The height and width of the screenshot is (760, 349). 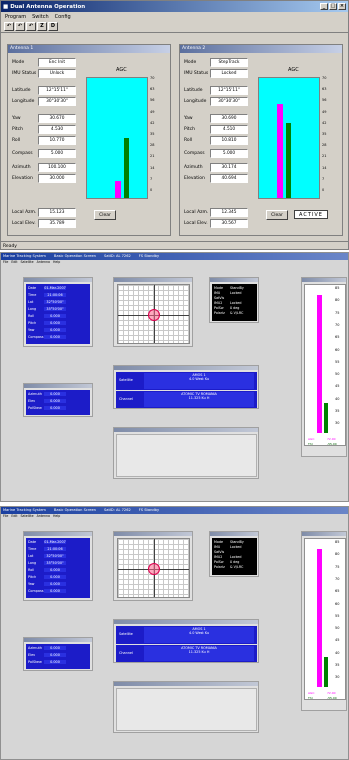 What do you see at coordinates (229, 118) in the screenshot?
I see `yaw-value: 30.690` at bounding box center [229, 118].